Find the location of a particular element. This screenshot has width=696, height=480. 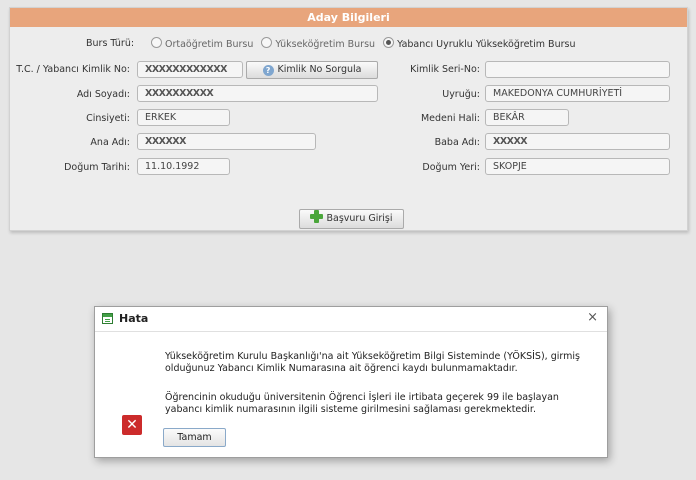

window-icon is located at coordinates (107, 318).